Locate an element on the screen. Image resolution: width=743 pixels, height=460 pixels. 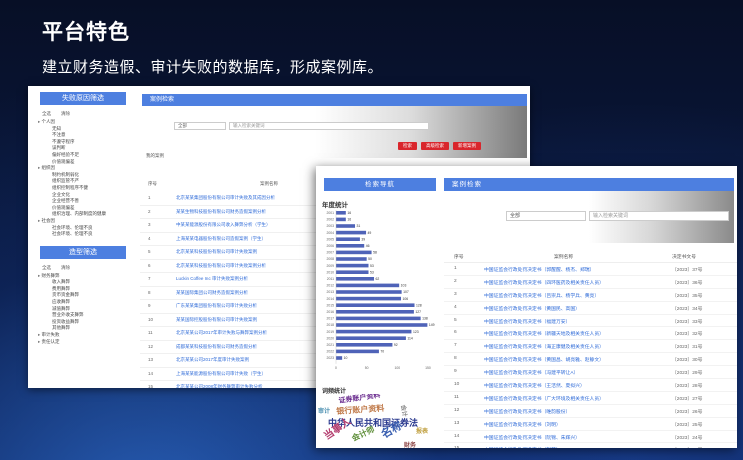
table-row: 1 中国证监会行政处罚决定书（郭醒醒、杨杰、郑瑞） 〔2023〕37号 is located at coordinates (590, 269).